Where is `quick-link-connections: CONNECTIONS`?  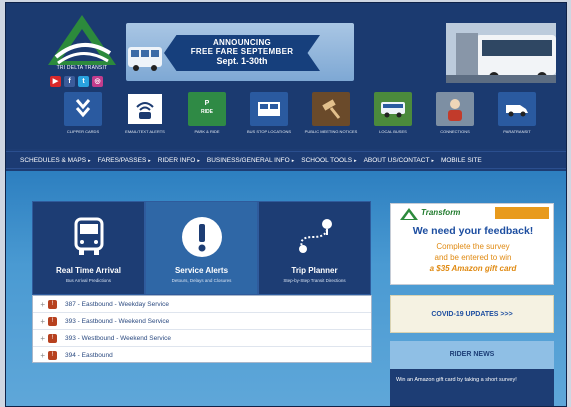
quick-link-connections: CONNECTIONS is located at coordinates (455, 113).